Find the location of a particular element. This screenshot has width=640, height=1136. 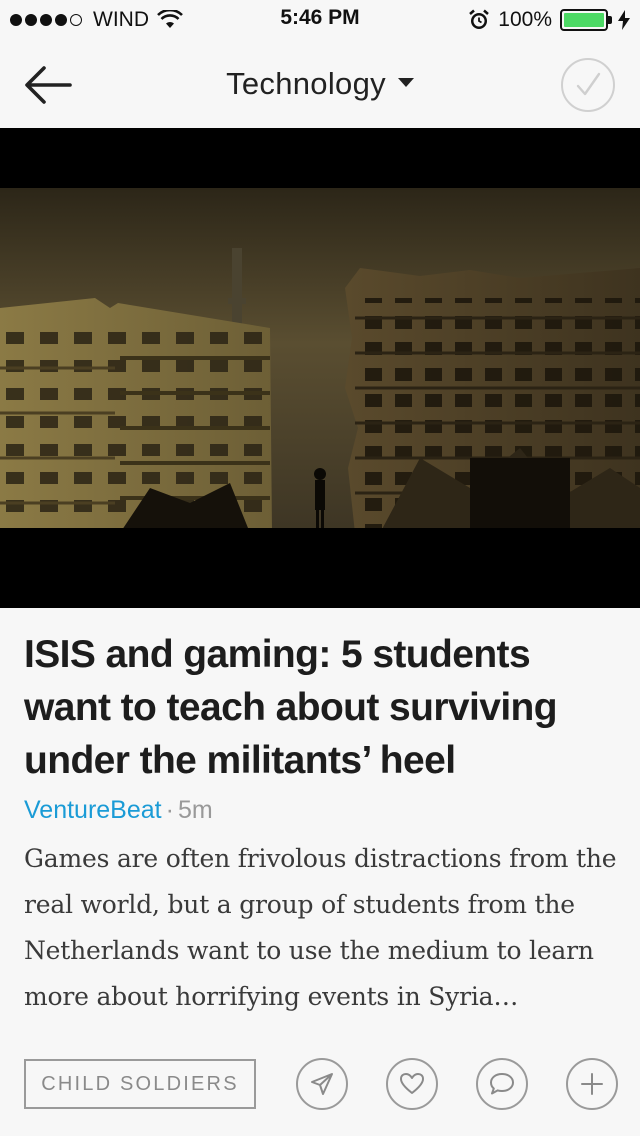

comment-button is located at coordinates (502, 1084).